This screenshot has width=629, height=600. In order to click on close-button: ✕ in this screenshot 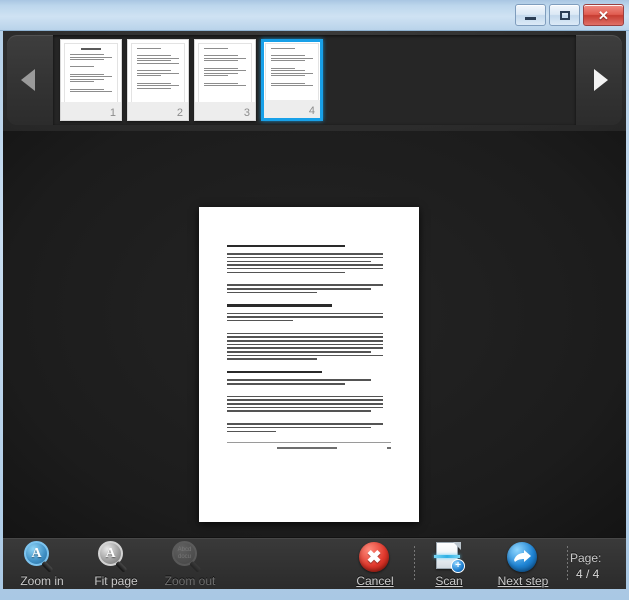, I will do `click(603, 15)`.